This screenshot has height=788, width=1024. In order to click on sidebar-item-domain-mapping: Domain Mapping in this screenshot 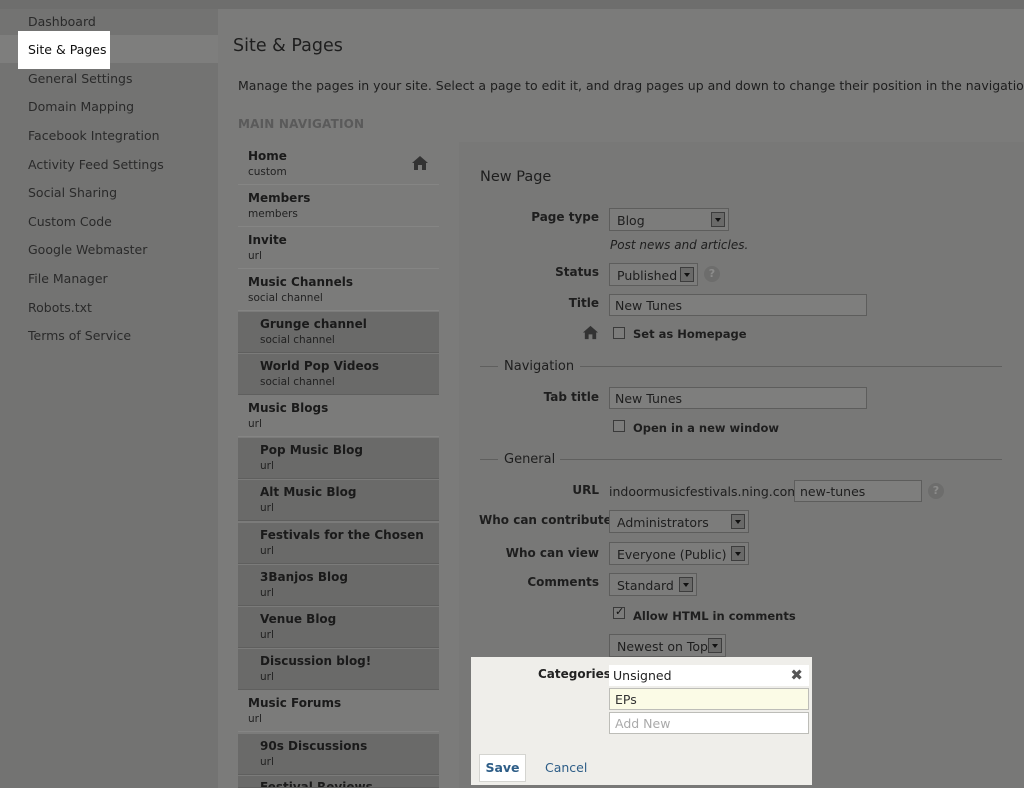, I will do `click(81, 106)`.